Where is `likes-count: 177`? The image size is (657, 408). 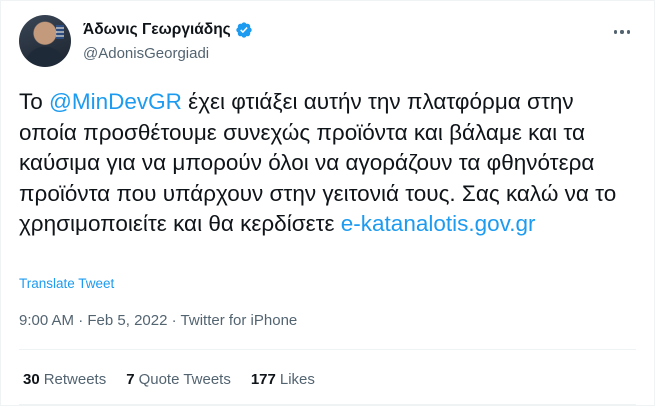 likes-count: 177 is located at coordinates (263, 379).